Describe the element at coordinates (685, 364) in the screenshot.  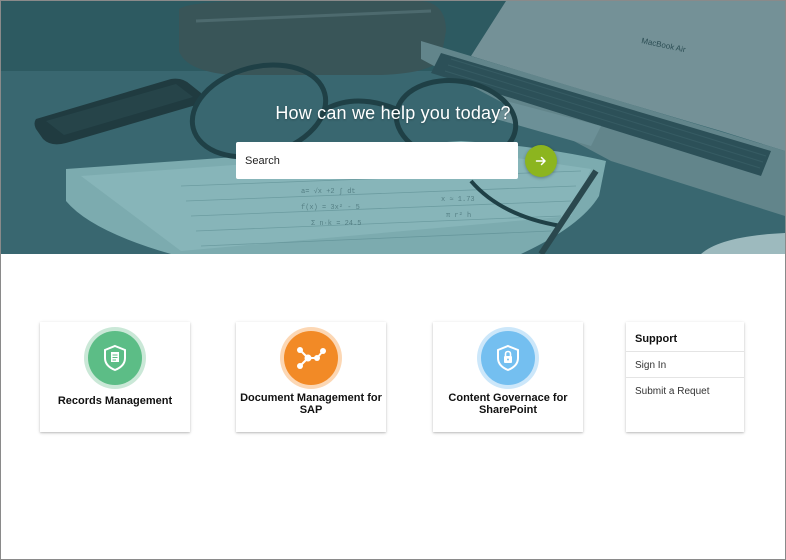
I see `sign-in-link: Sign In` at that location.